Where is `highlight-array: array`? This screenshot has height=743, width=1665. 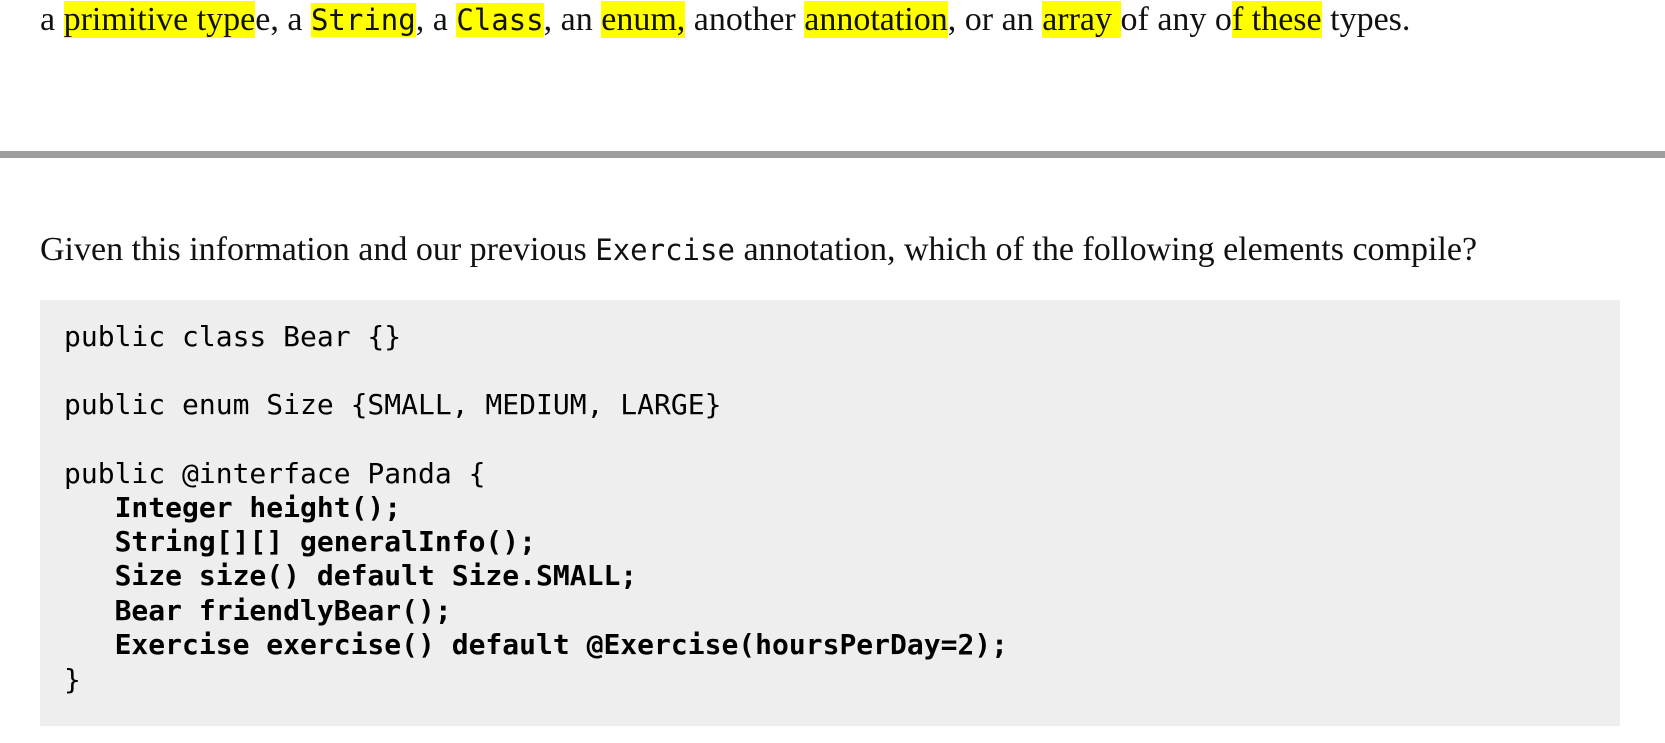 highlight-array: array is located at coordinates (1081, 19).